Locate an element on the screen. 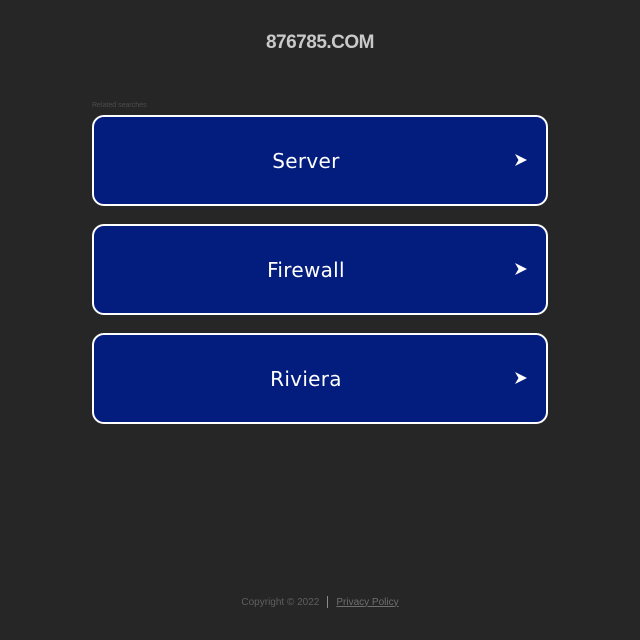 Image resolution: width=640 pixels, height=640 pixels. related-link-label: Server is located at coordinates (306, 160).